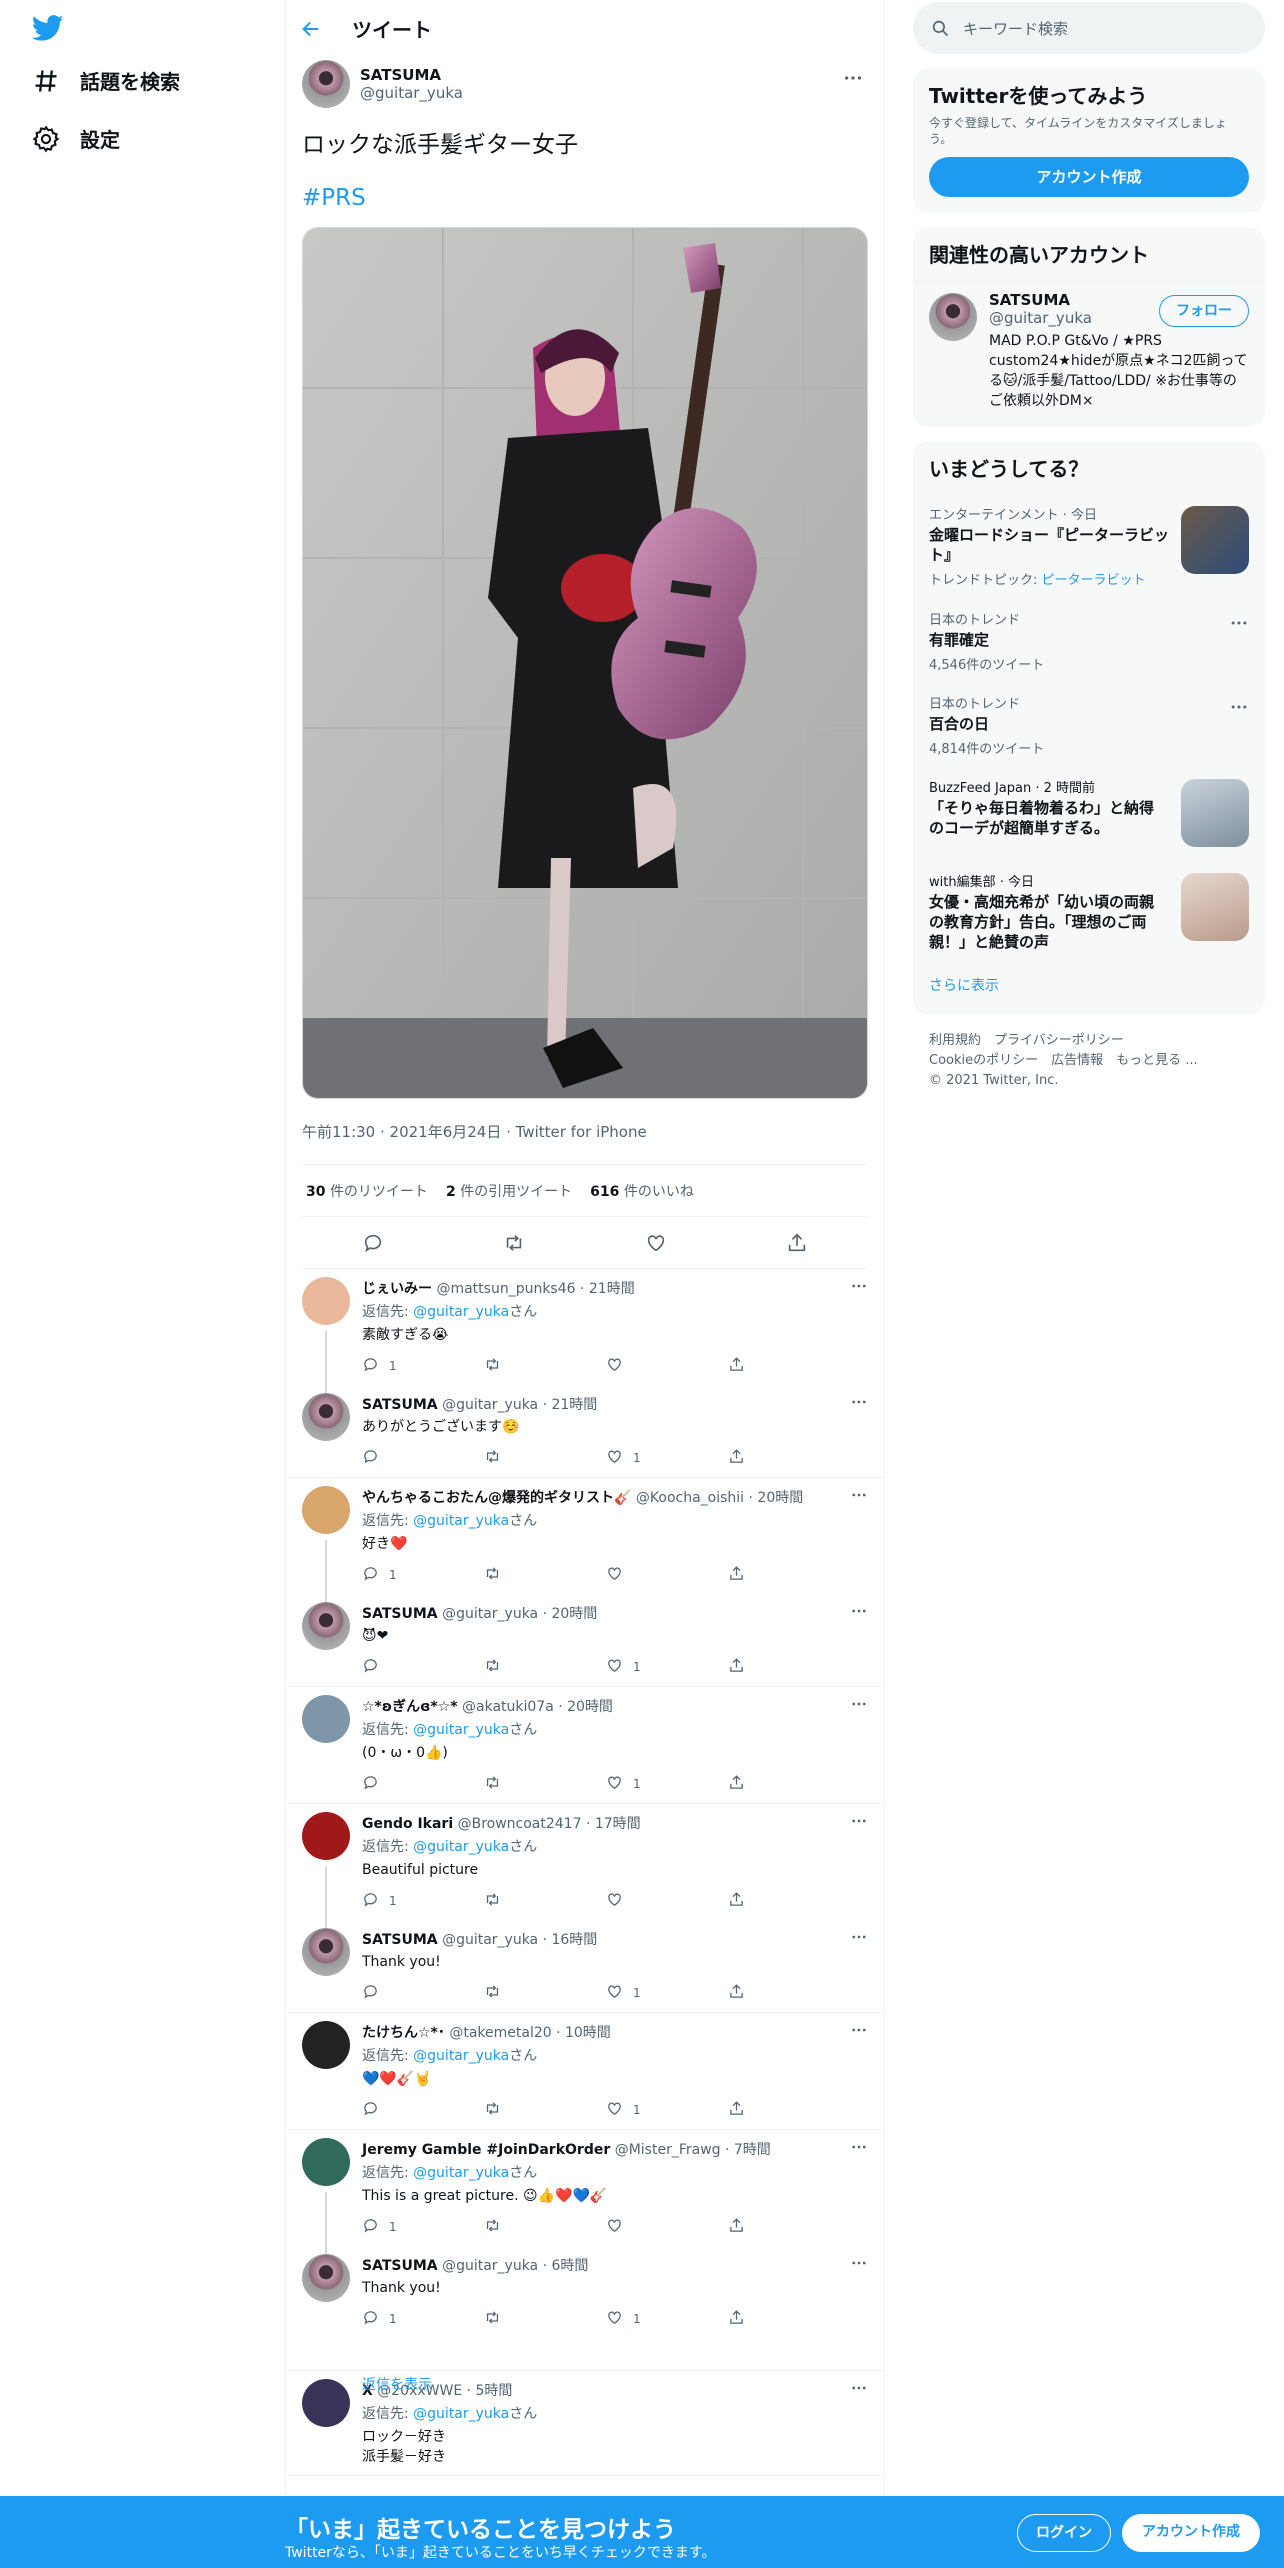 Image resolution: width=1284 pixels, height=2568 pixels. Describe the element at coordinates (642, 1191) in the screenshot. I see `like-count-link: 616 件のいいね` at that location.